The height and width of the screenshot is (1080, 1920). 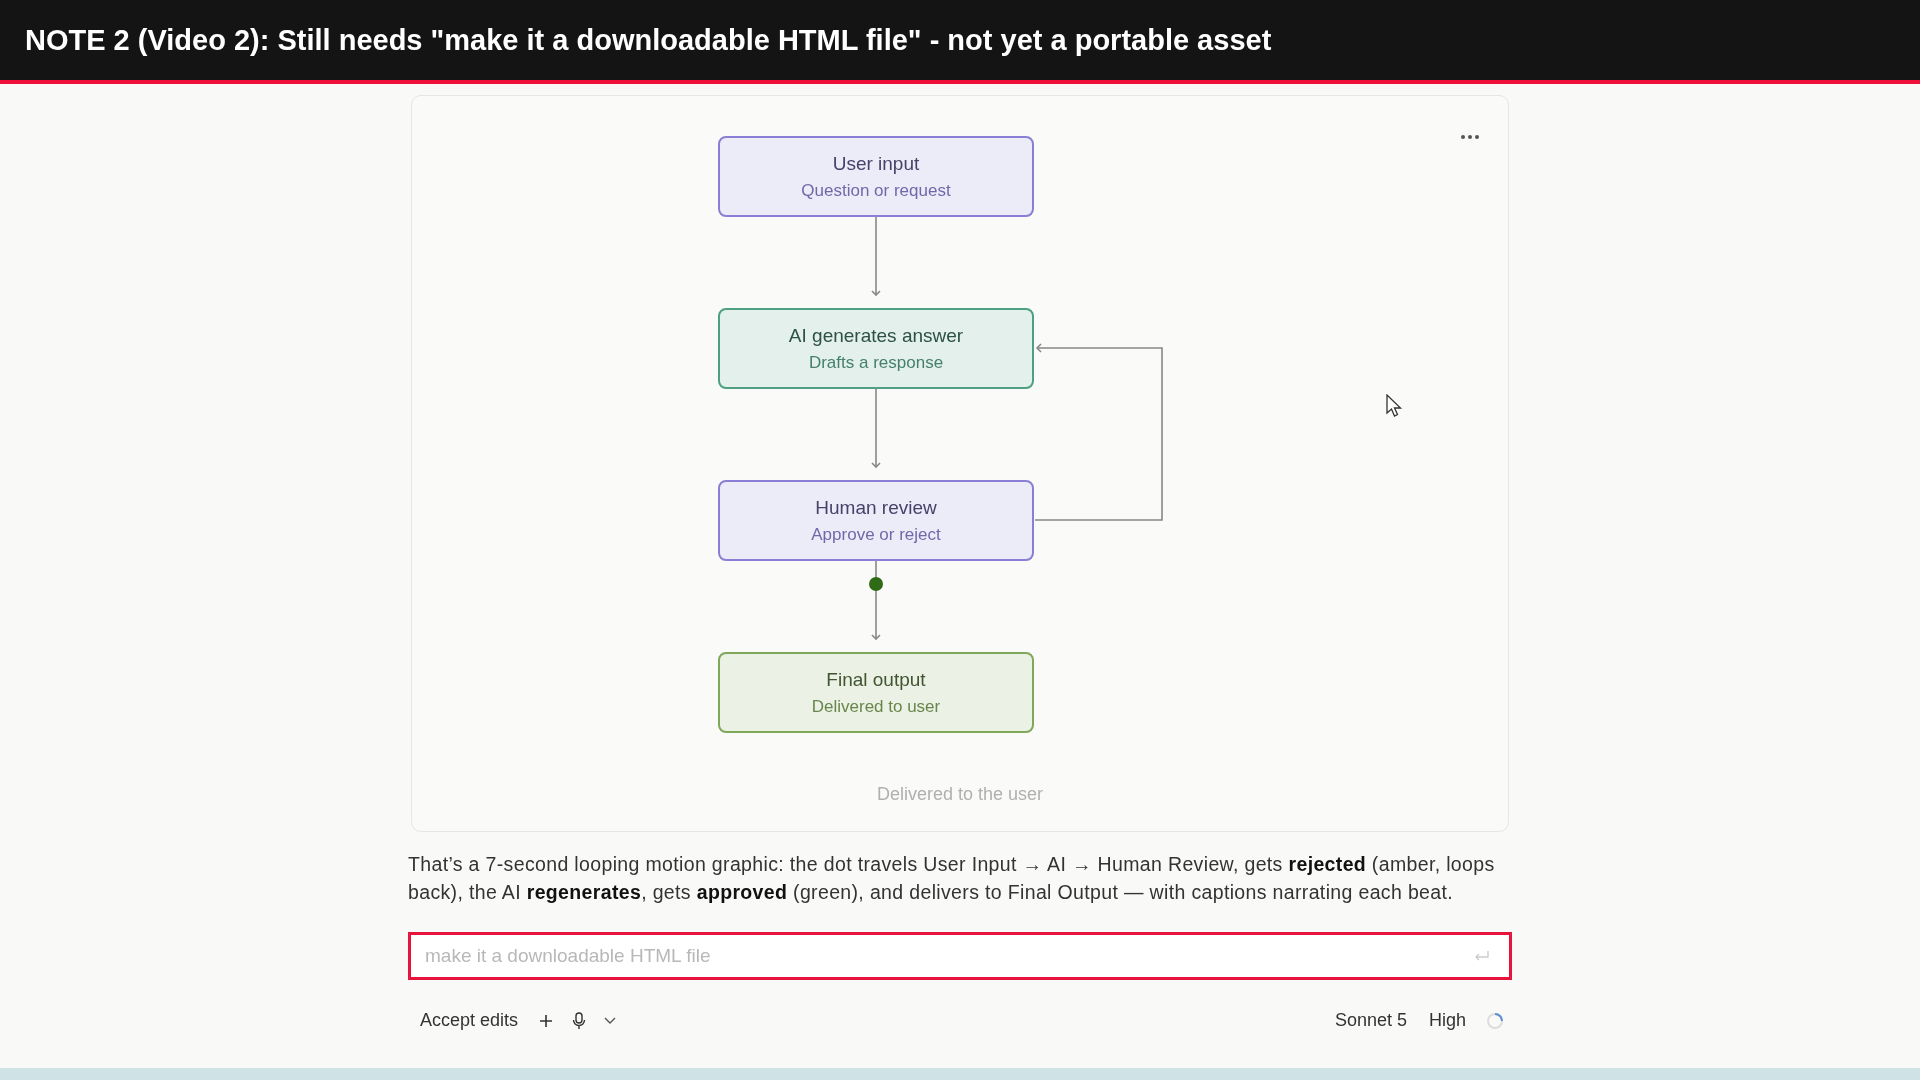 What do you see at coordinates (960, 956) in the screenshot?
I see `message-field: make it a downloadable HTML file` at bounding box center [960, 956].